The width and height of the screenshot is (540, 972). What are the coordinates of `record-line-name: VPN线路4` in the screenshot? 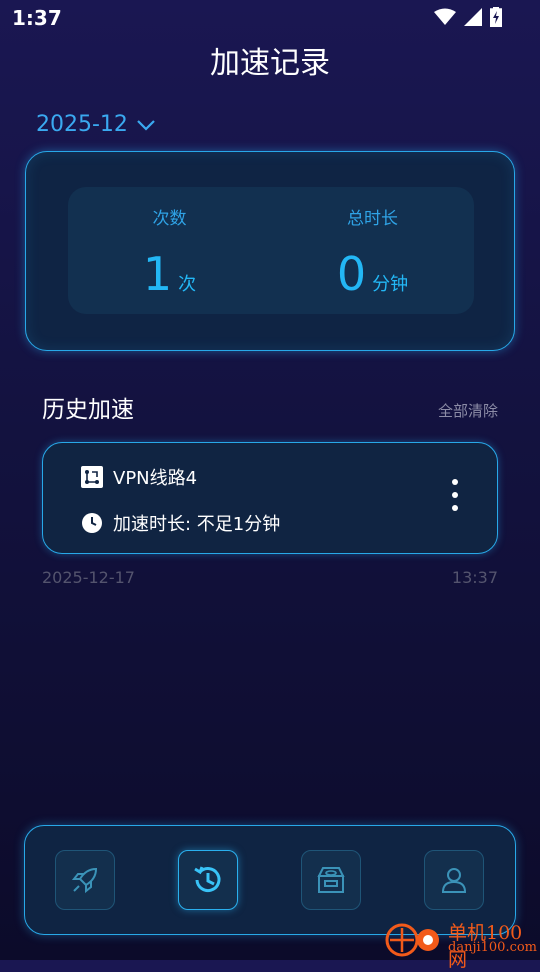 It's located at (139, 477).